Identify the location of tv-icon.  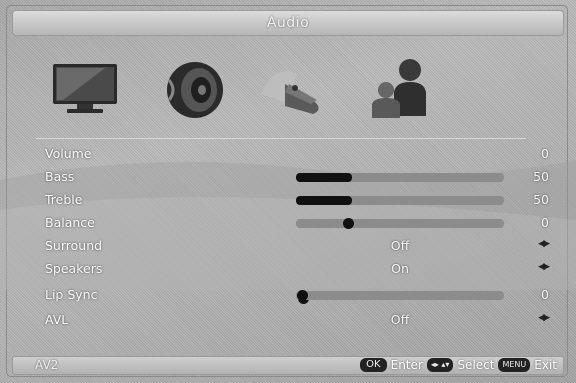
(85, 88).